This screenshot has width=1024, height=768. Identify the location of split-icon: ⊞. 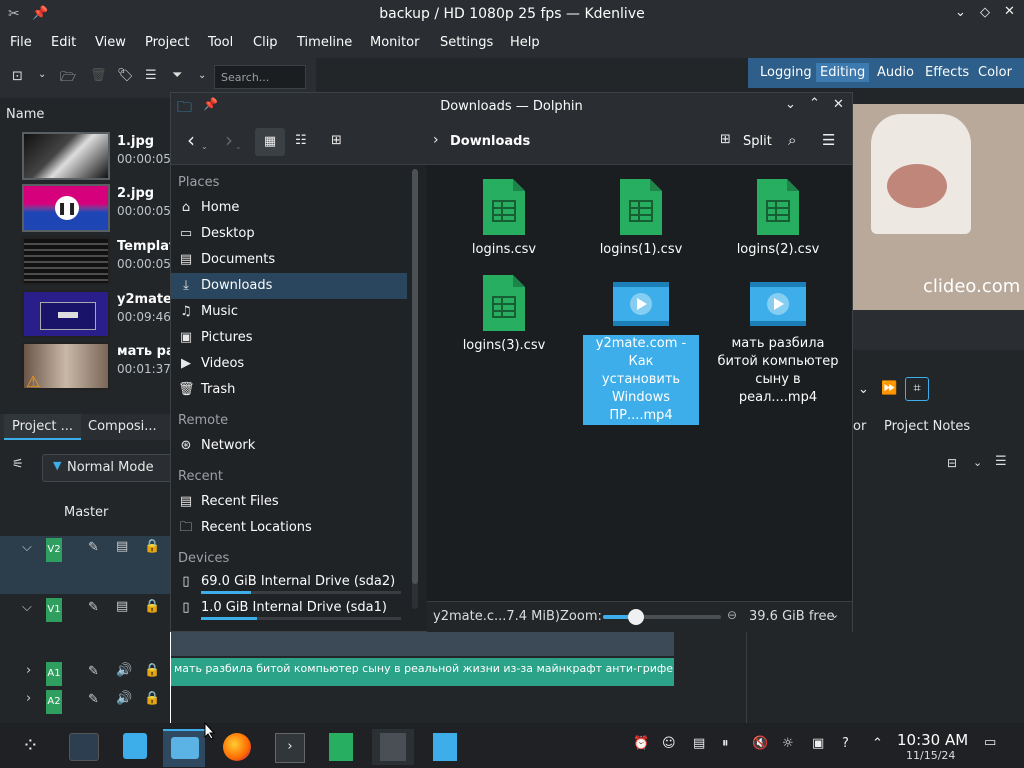
(725, 139).